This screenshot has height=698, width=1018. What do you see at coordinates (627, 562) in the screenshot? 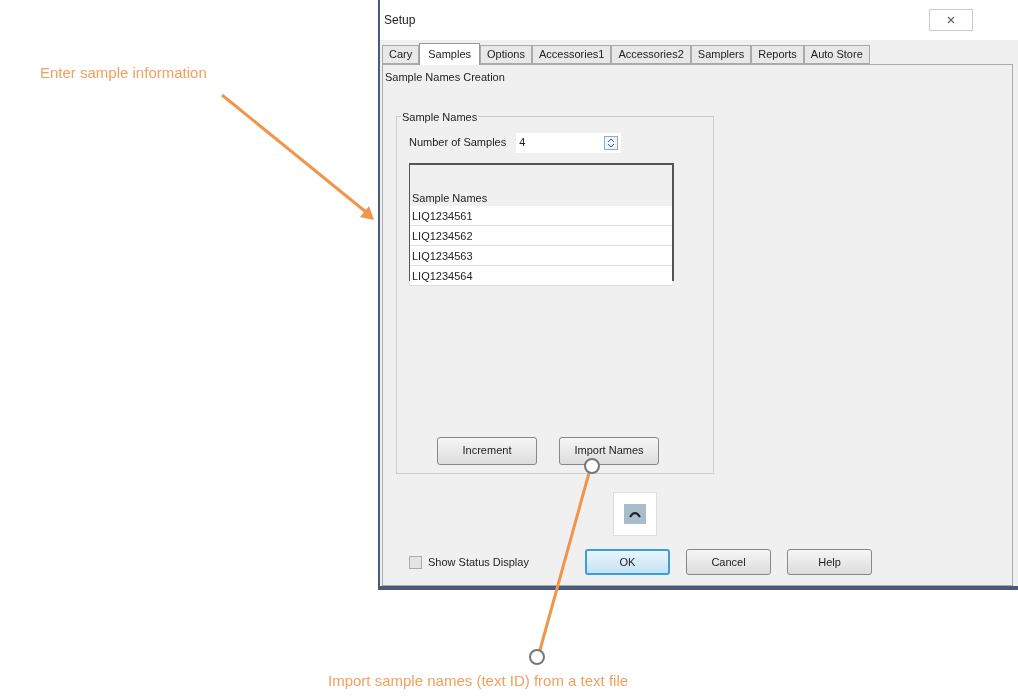
I see `dialog-button: OK` at bounding box center [627, 562].